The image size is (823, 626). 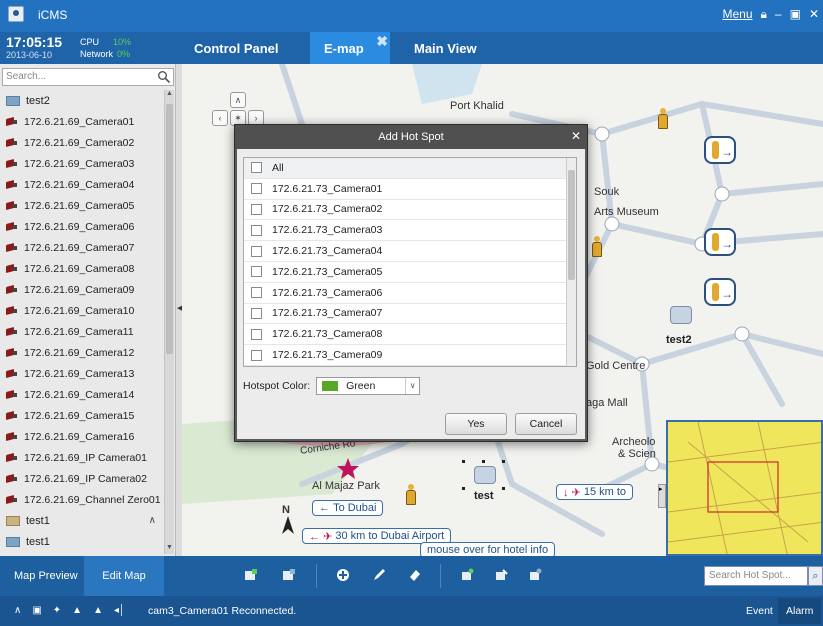 What do you see at coordinates (82, 499) in the screenshot?
I see `tree-camera-item: 172.6.21.69_Channel Zero01` at bounding box center [82, 499].